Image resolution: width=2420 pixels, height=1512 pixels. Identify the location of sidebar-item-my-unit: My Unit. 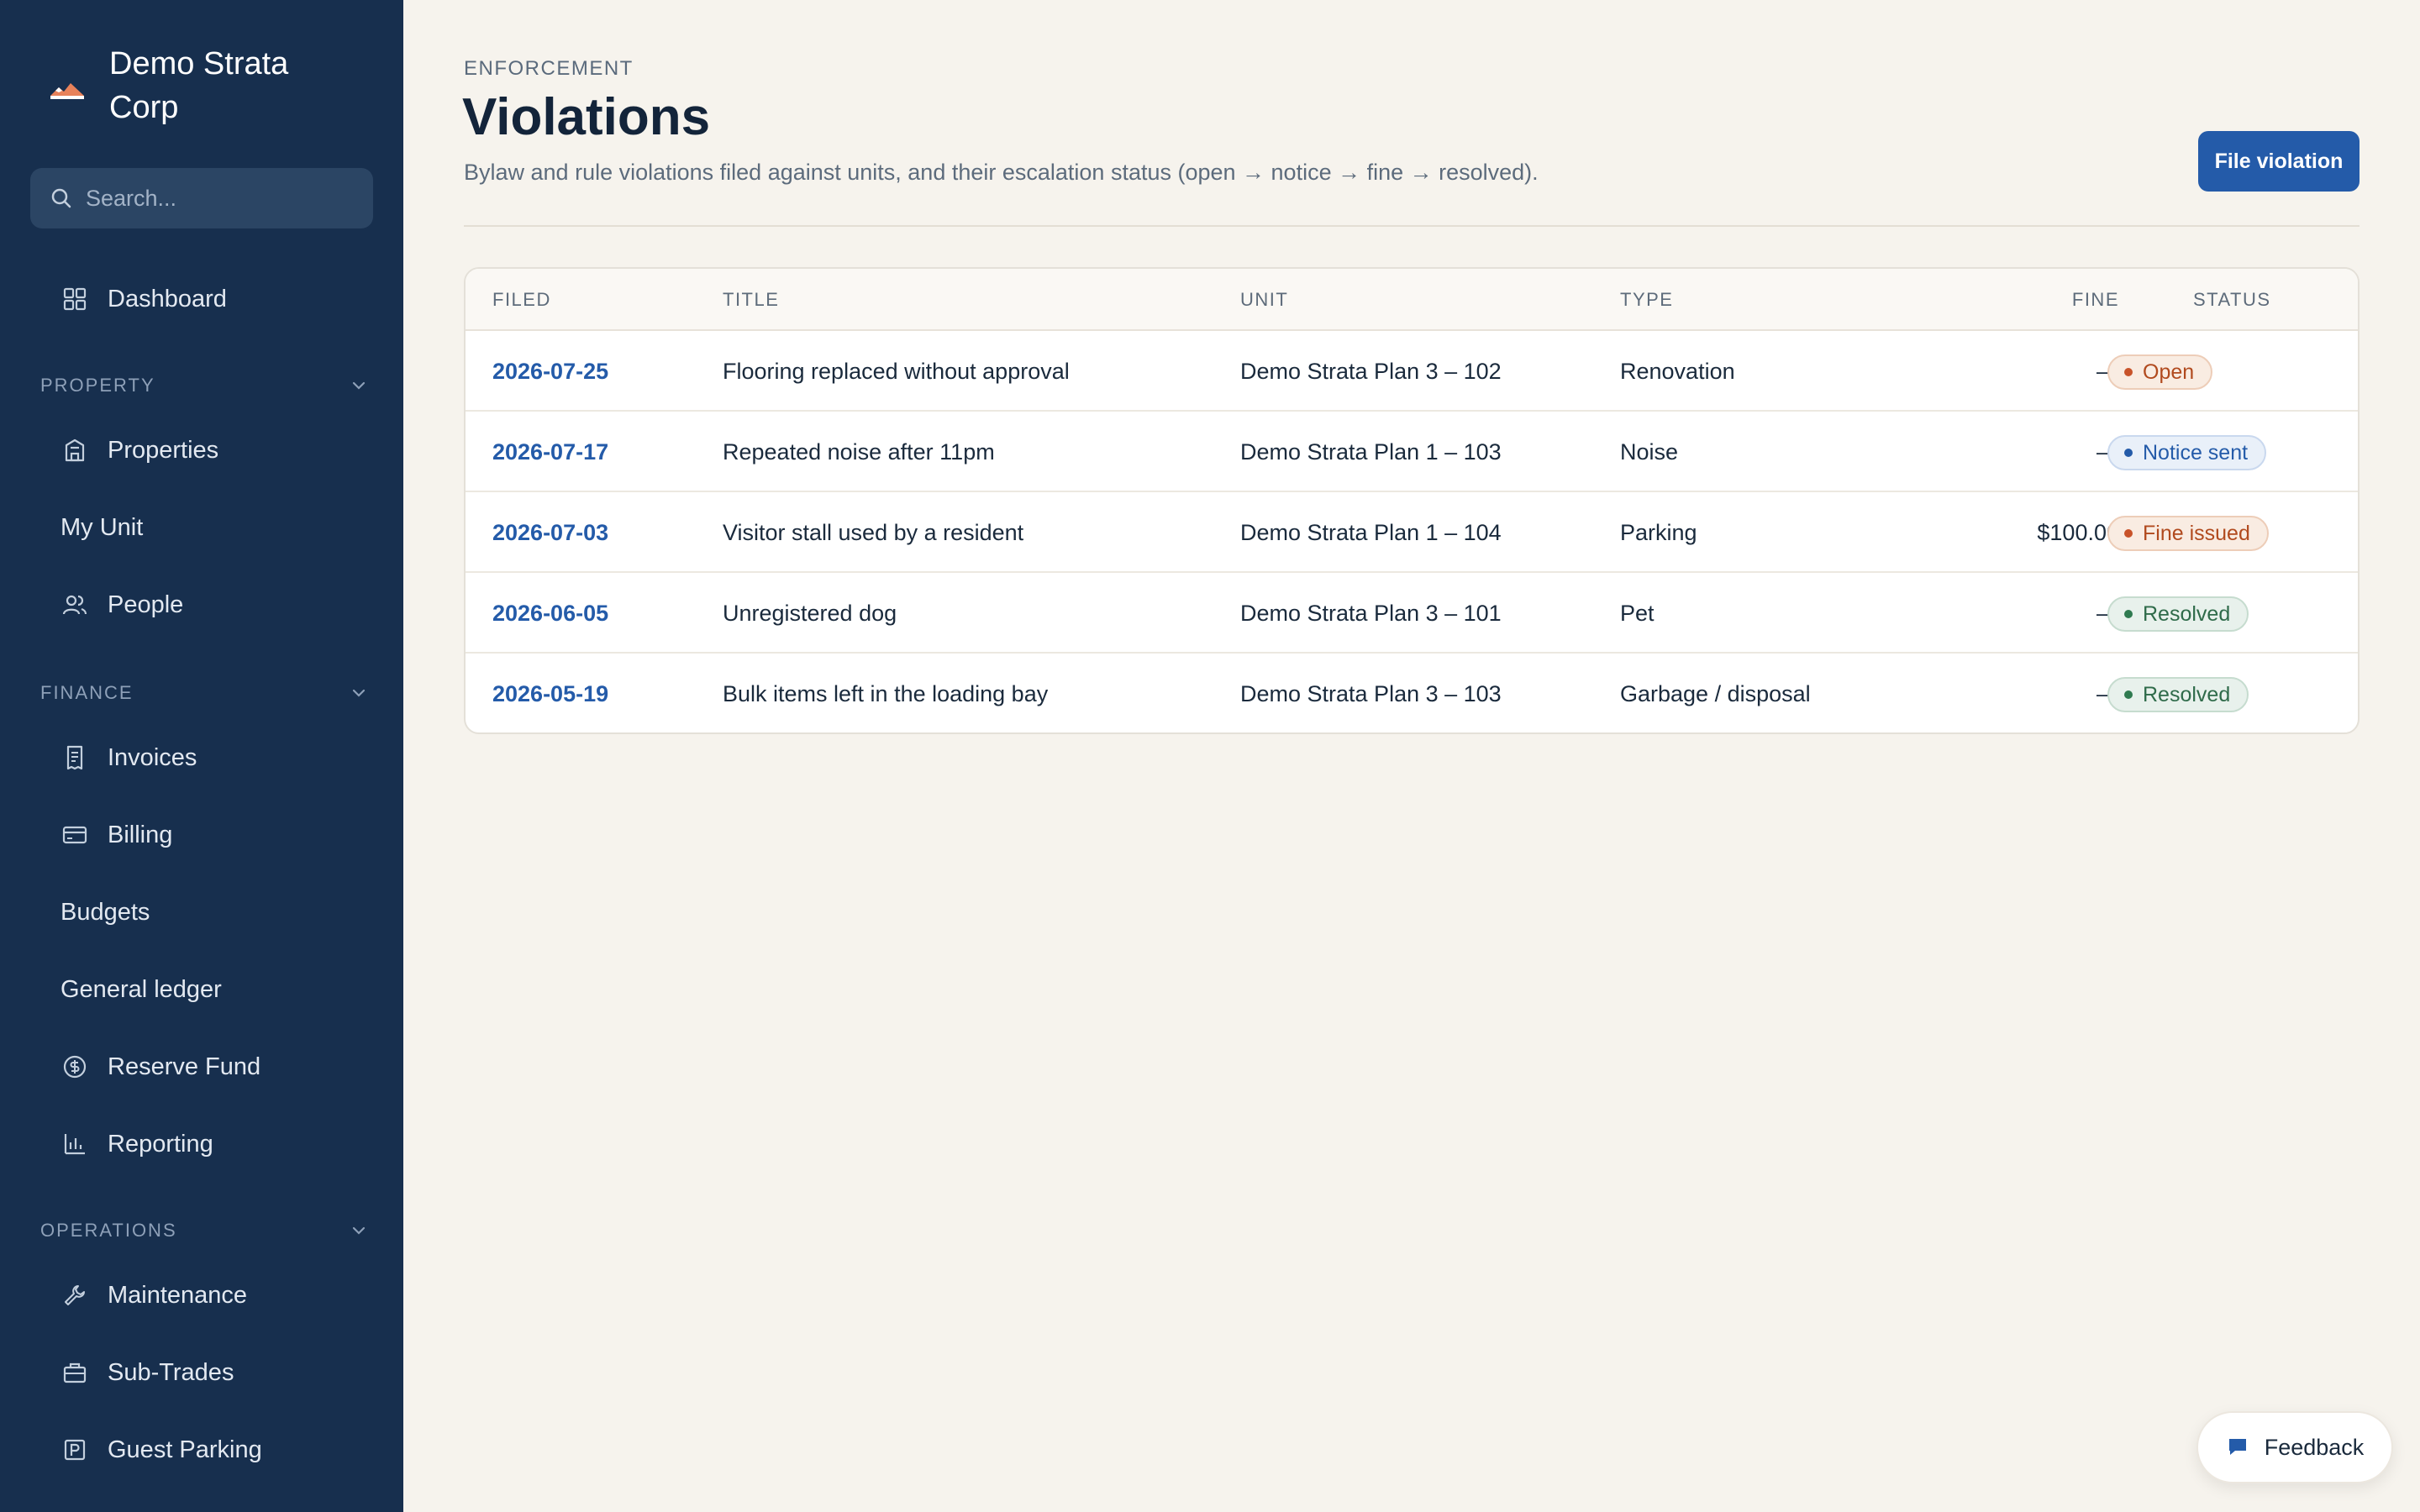
(220, 527).